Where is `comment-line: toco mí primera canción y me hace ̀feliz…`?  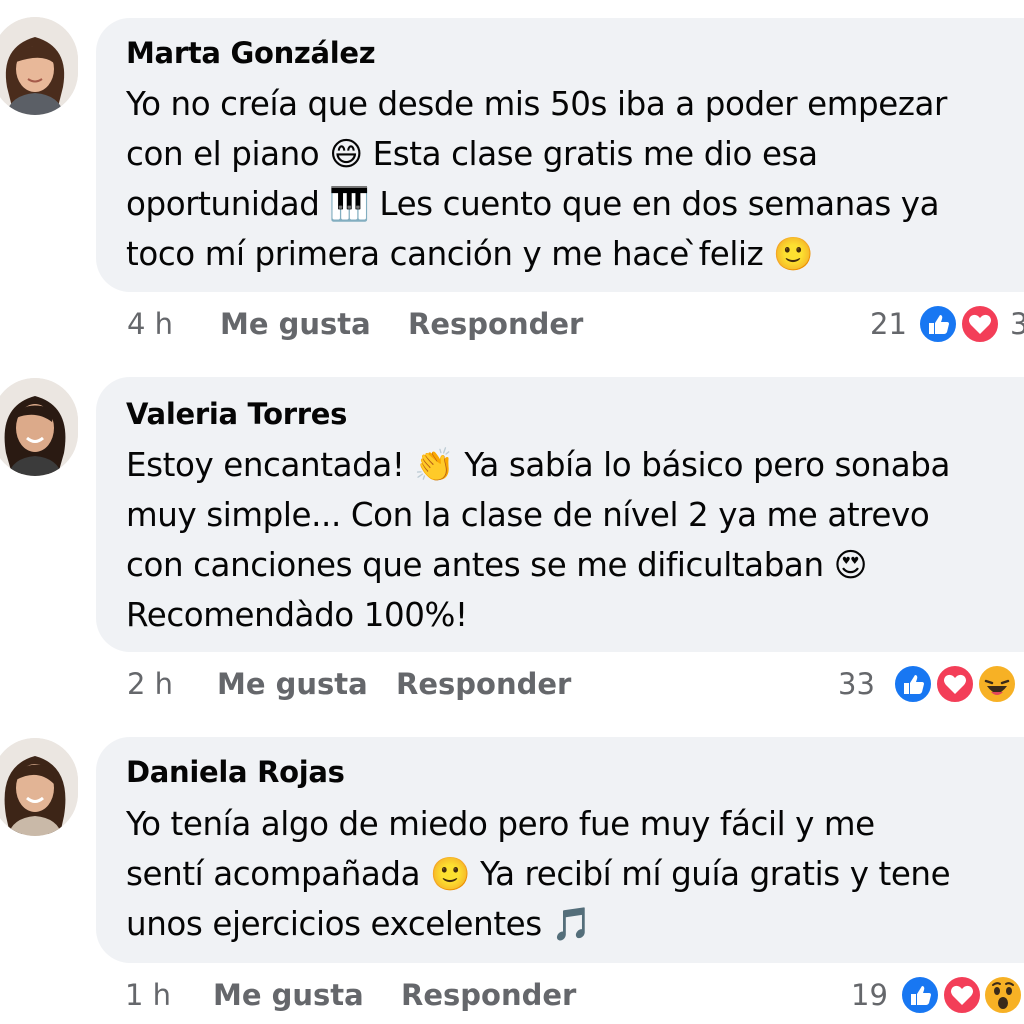 comment-line: toco mí primera canción y me hace ̀feliz… is located at coordinates (470, 254).